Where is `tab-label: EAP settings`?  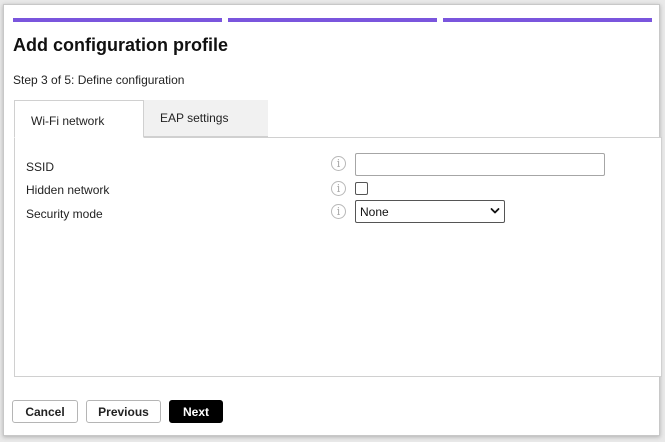 tab-label: EAP settings is located at coordinates (194, 118).